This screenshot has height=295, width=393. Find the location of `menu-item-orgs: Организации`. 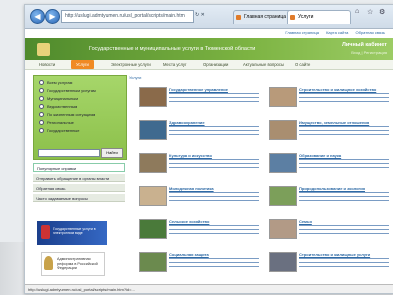

menu-item-orgs: Организации is located at coordinates (215, 64).